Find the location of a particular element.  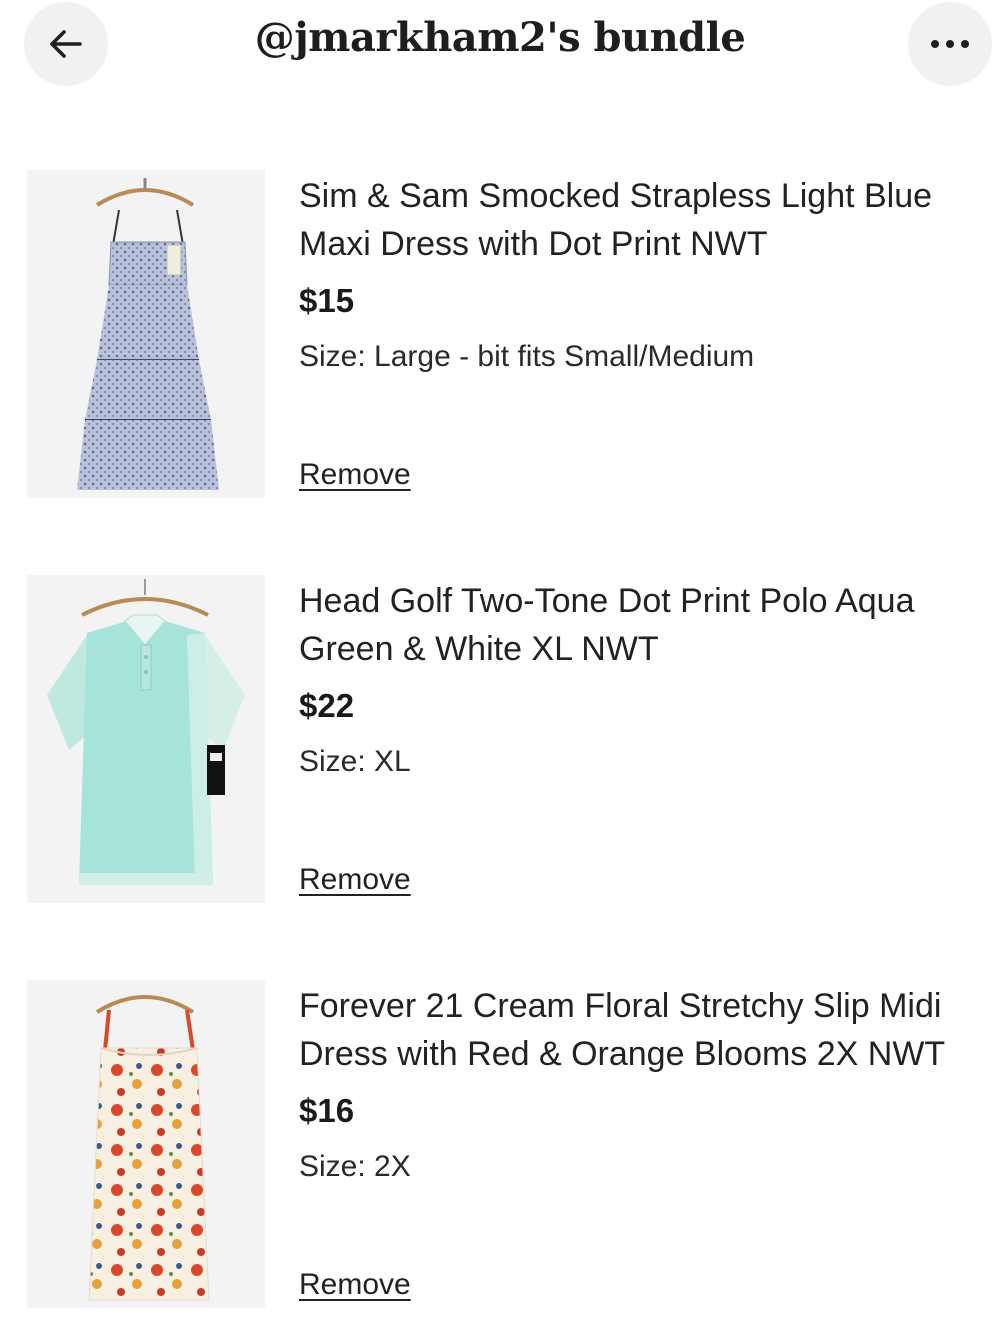

product-size: Size: 2X is located at coordinates (355, 1166).